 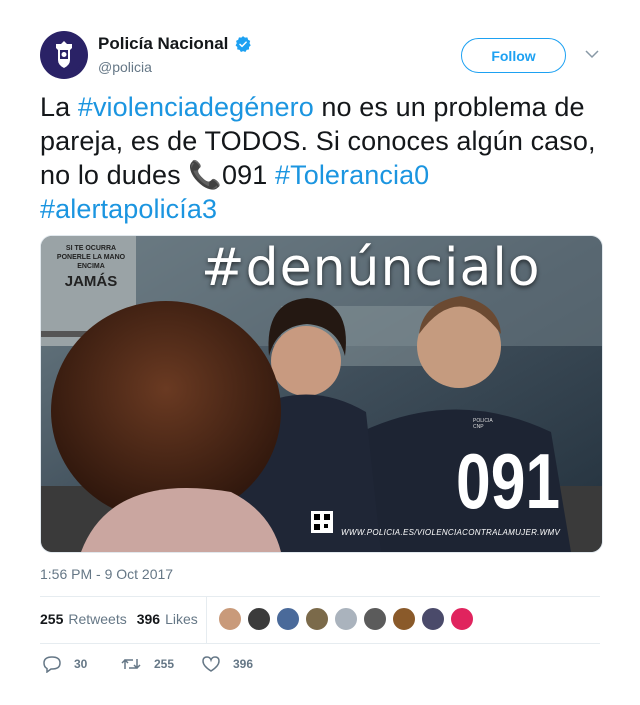 I want to click on chevron-down-icon, so click(x=592, y=54).